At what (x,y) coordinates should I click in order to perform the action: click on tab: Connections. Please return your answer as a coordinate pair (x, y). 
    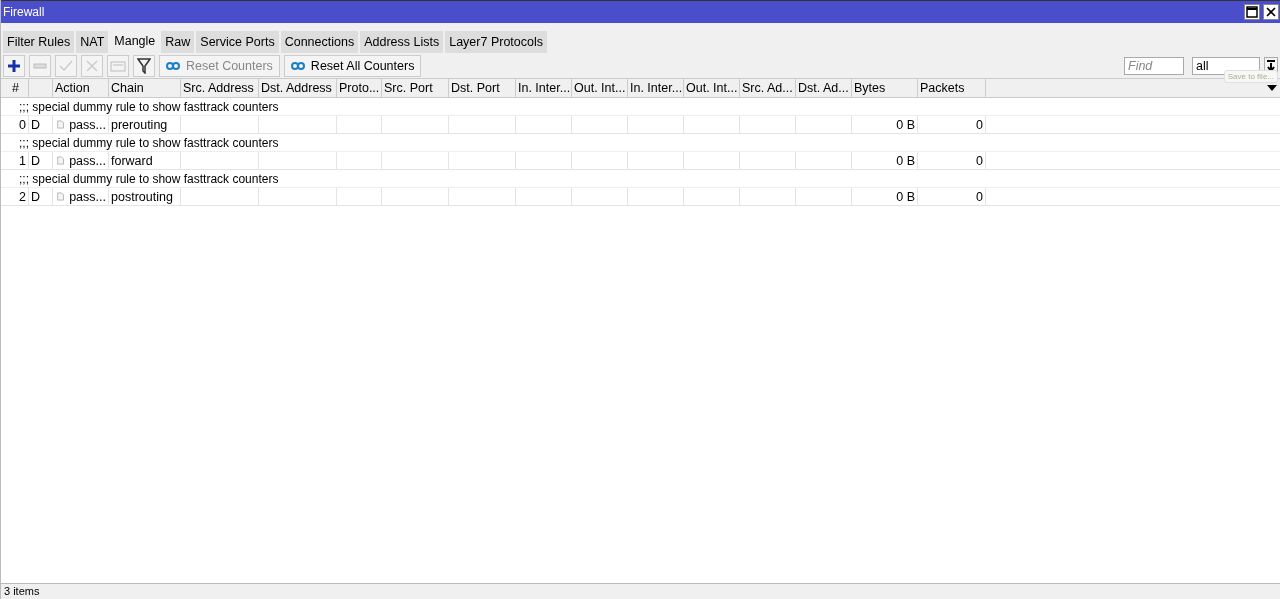
    Looking at the image, I should click on (319, 42).